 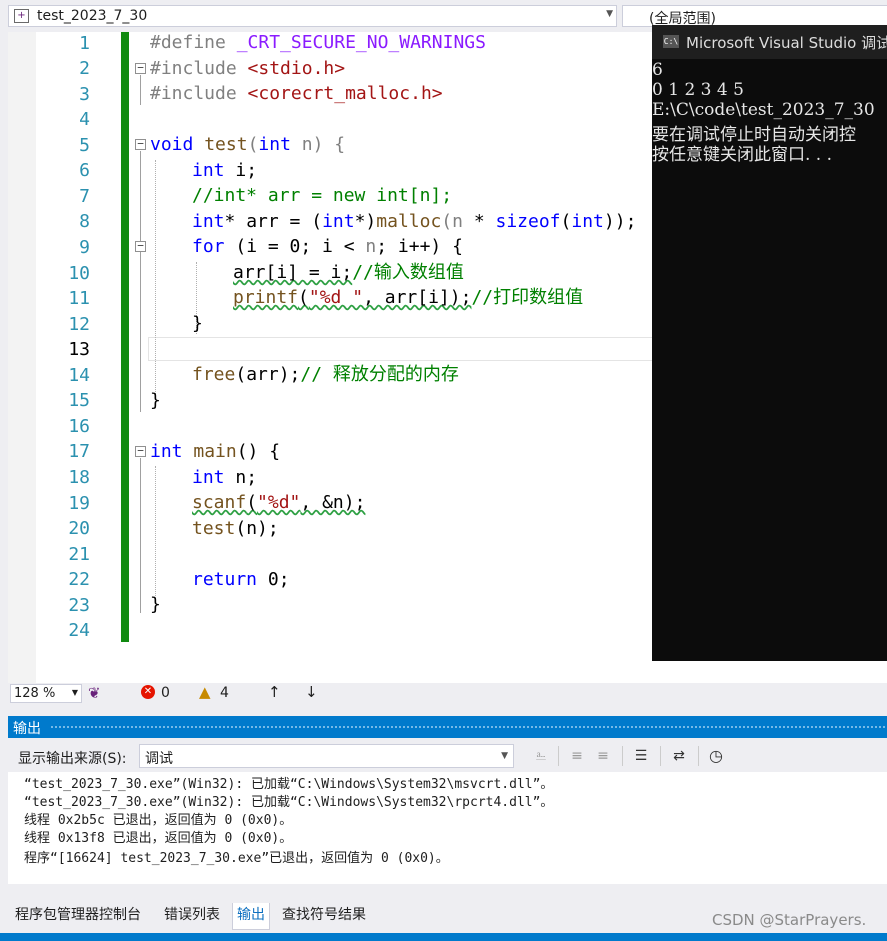 I want to click on editor-margin, so click(x=22, y=357).